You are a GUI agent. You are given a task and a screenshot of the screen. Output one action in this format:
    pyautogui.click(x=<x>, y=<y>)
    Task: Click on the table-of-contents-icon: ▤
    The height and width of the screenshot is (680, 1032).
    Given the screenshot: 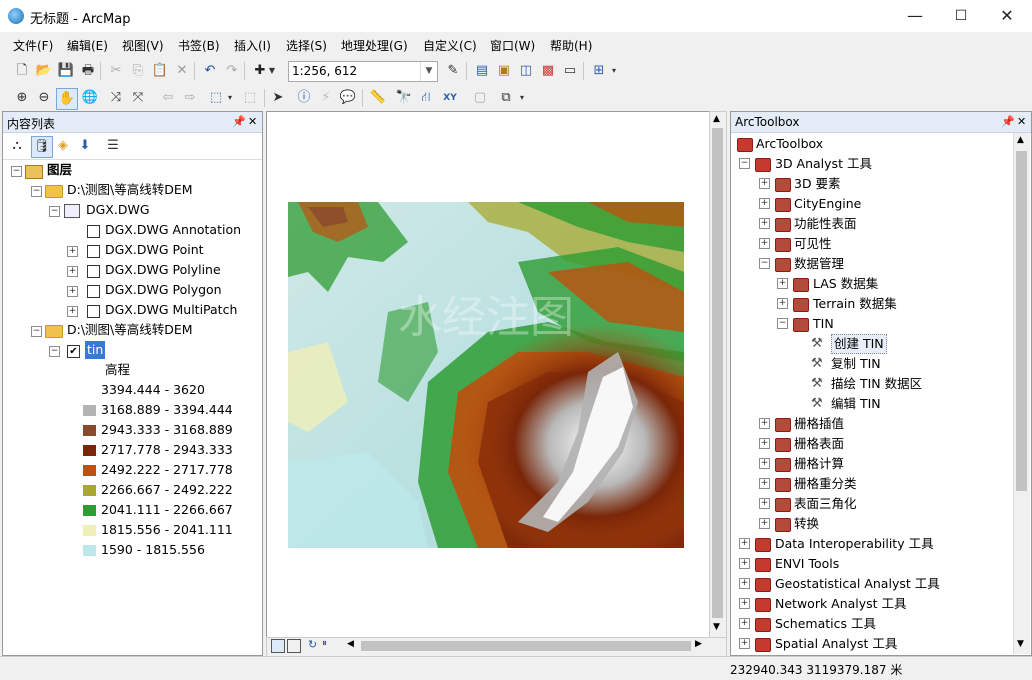 What is the action you would take?
    pyautogui.click(x=482, y=71)
    